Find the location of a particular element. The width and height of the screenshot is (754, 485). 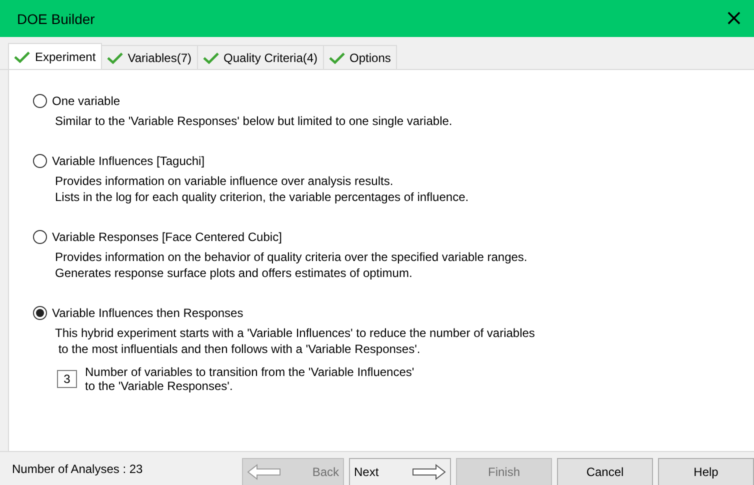

description-text: Lists in the log for each quality criterion, the variable percentages of influence. is located at coordinates (262, 197).